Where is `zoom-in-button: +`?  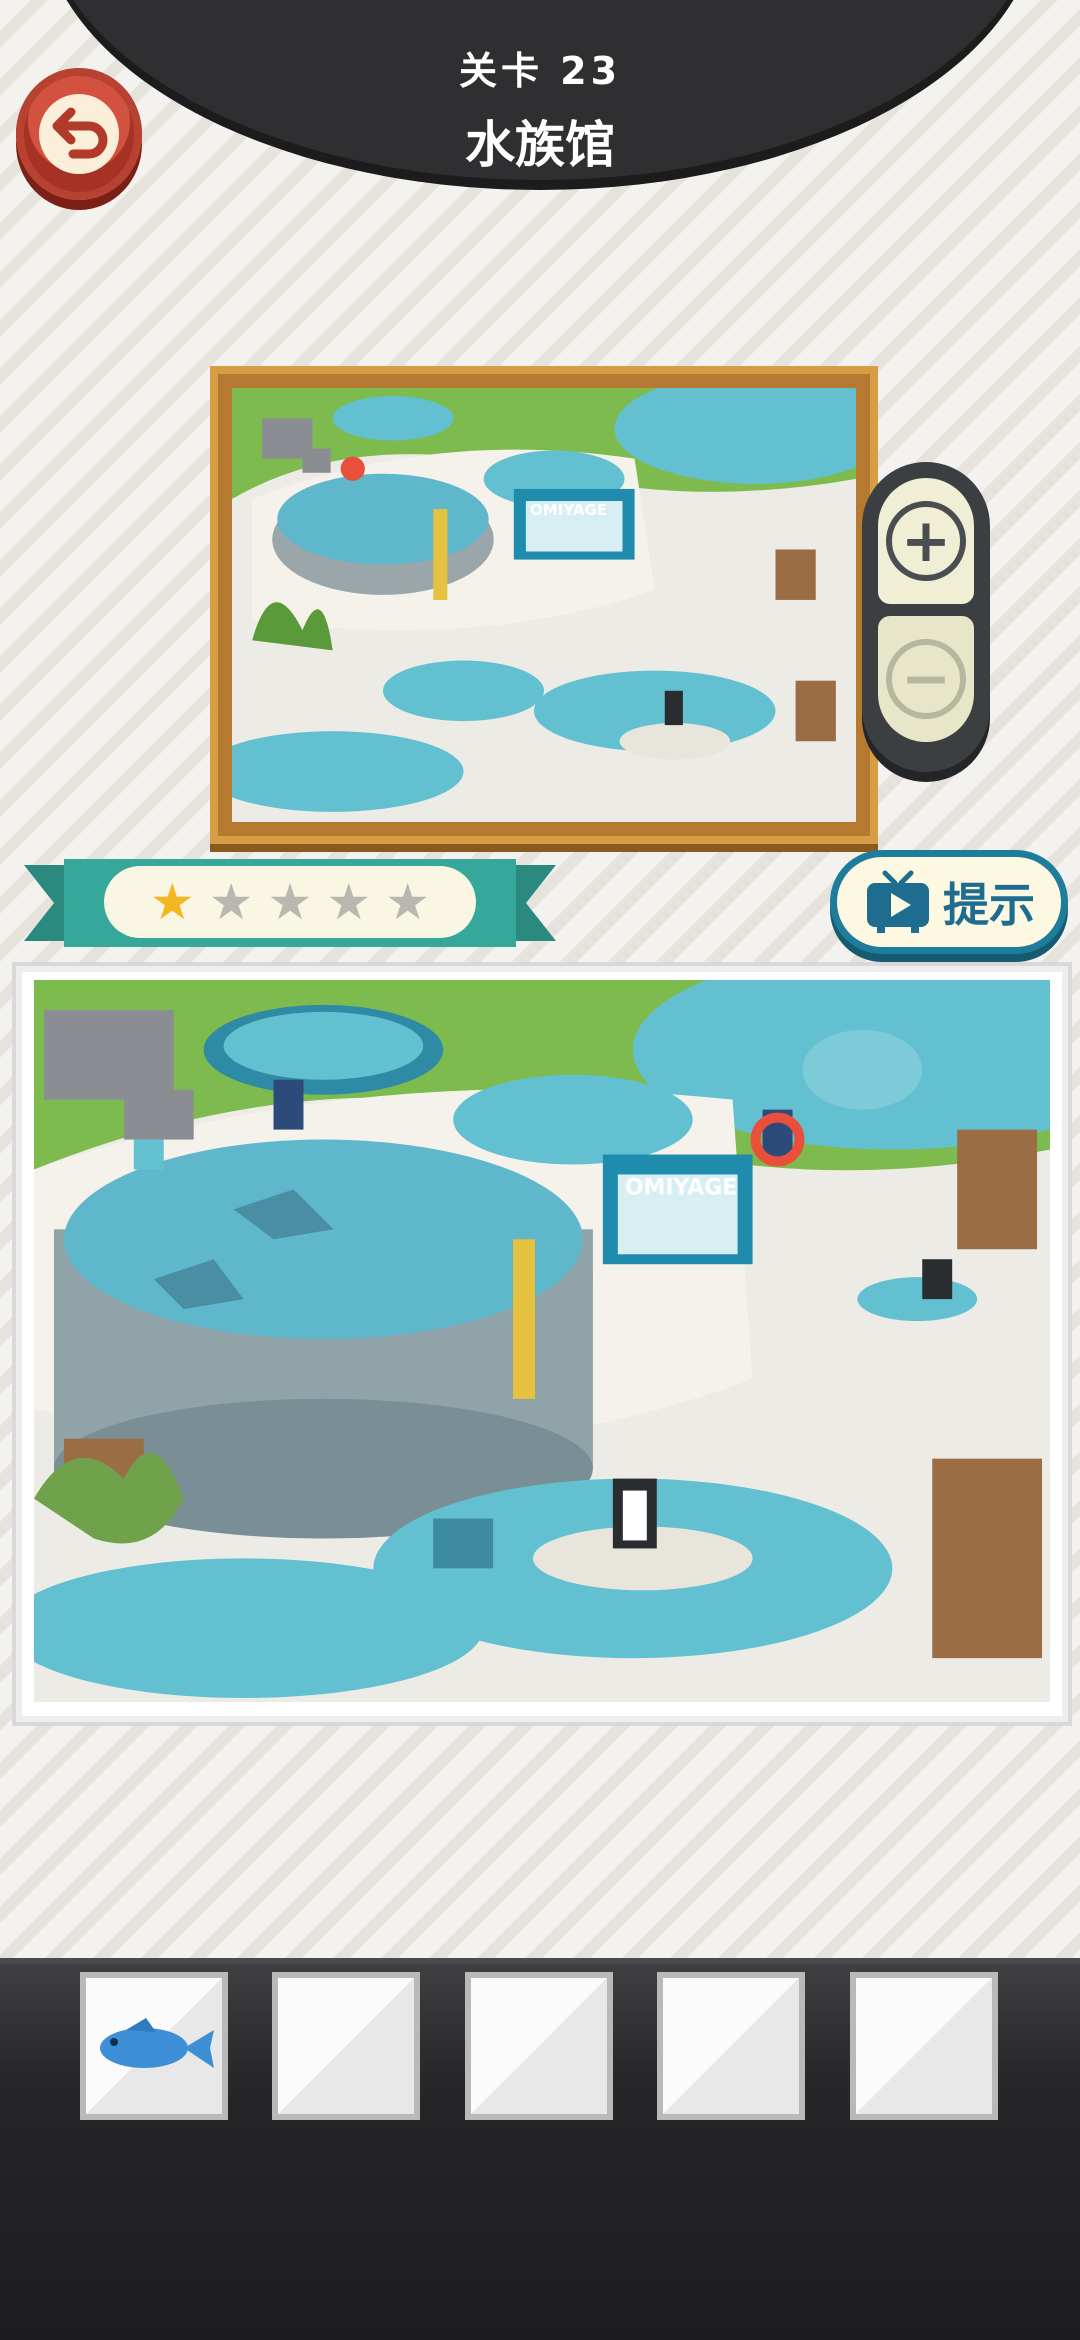
zoom-in-button: + is located at coordinates (926, 541).